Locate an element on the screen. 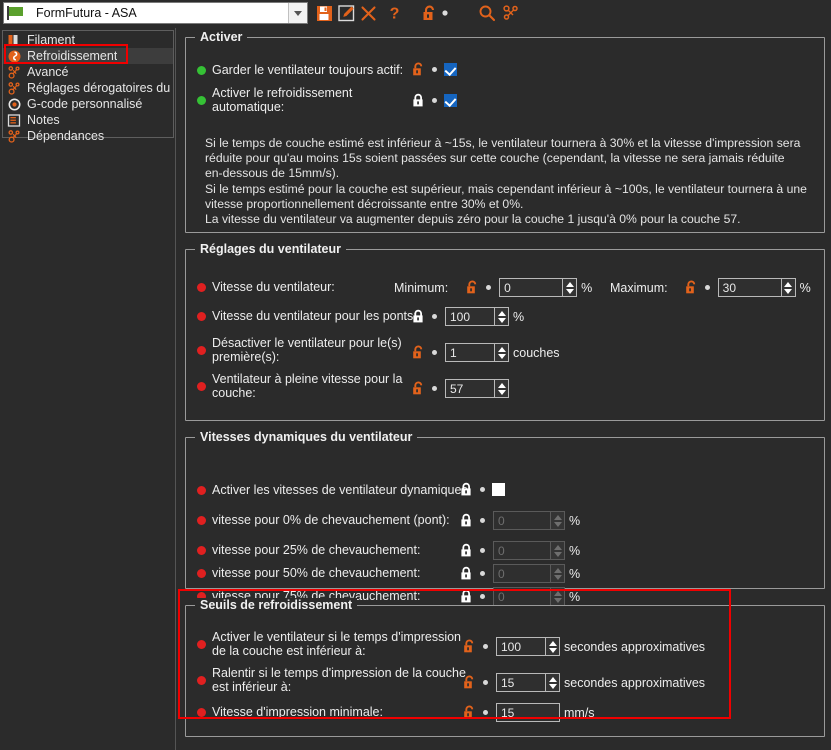 The image size is (831, 750). spinner-full-speed-layer: 57 is located at coordinates (477, 388).